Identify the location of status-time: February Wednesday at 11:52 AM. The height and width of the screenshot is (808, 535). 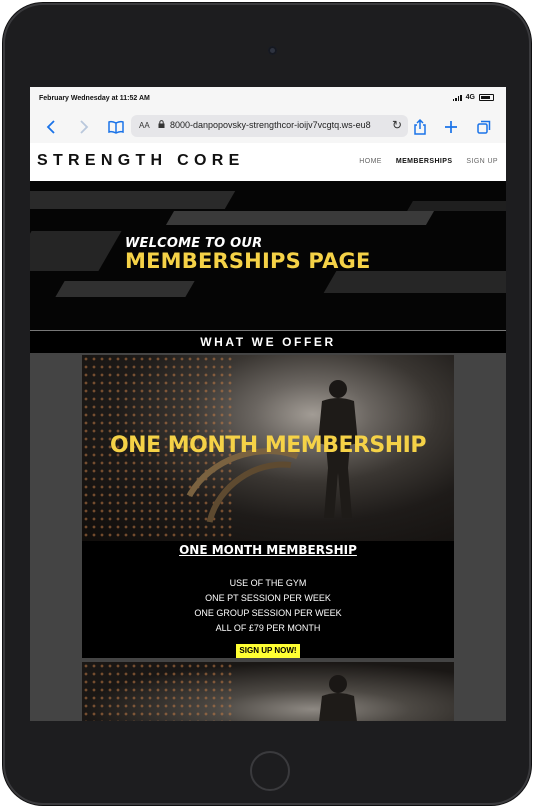
(94, 98).